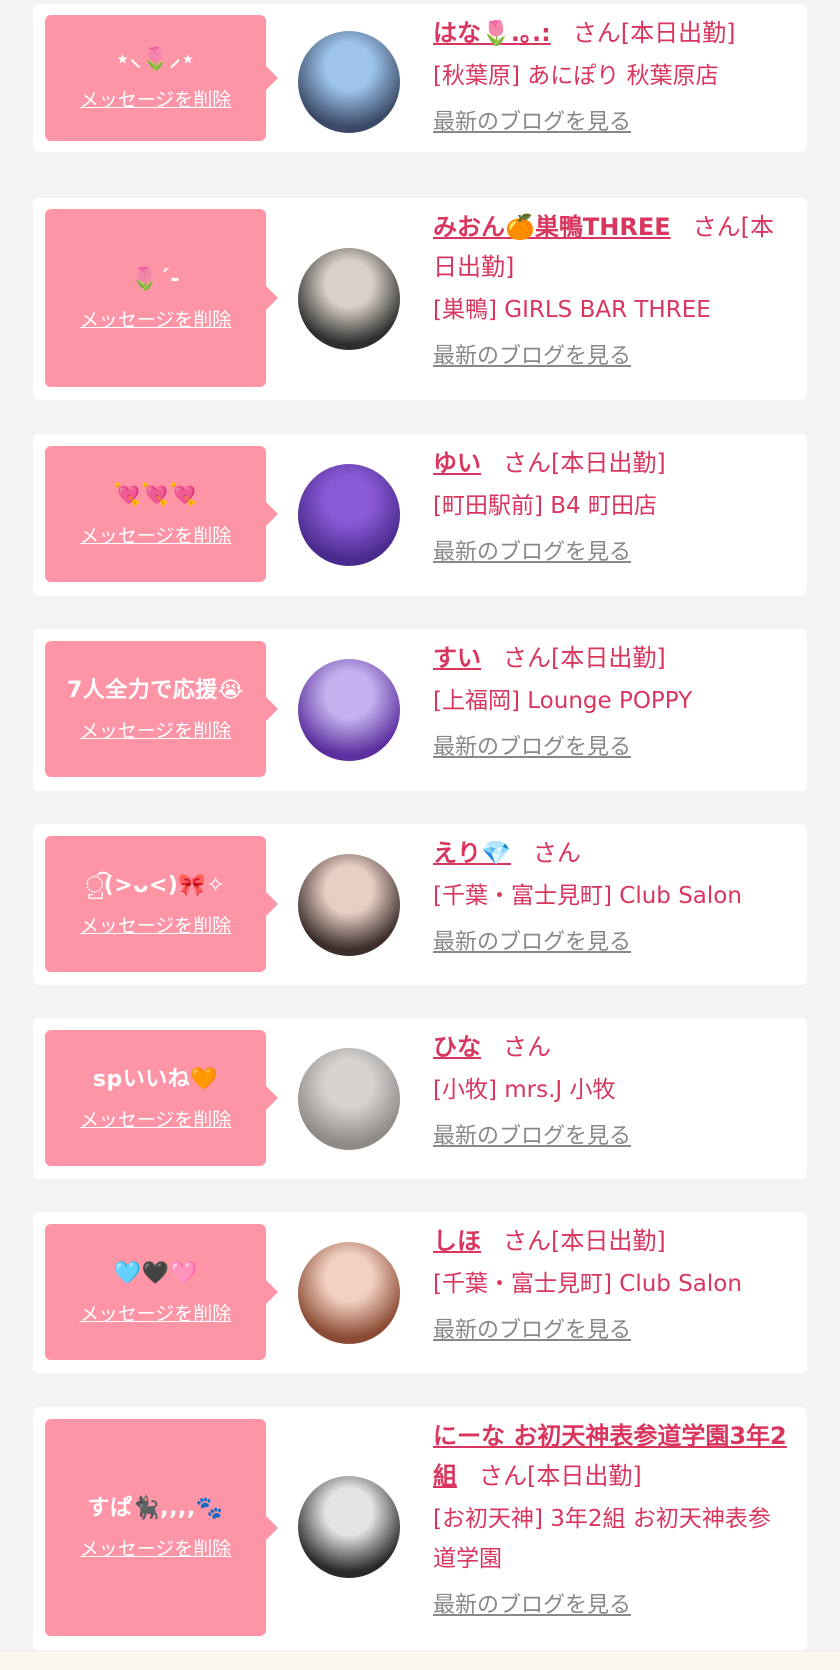  I want to click on message-bubble: 🩵🖤🩷 メッセージを削除, so click(161, 1292).